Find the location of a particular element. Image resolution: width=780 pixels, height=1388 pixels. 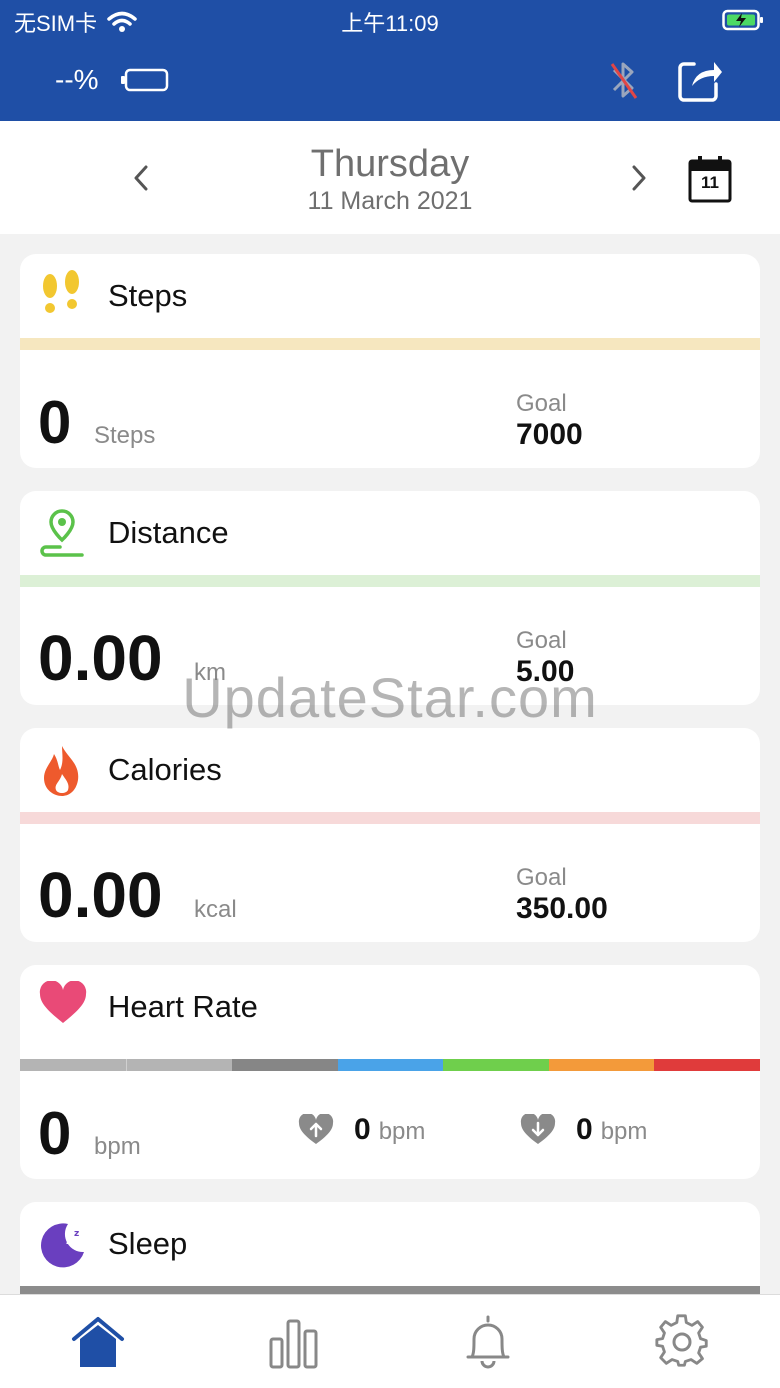

heart-down-icon is located at coordinates (538, 1129).